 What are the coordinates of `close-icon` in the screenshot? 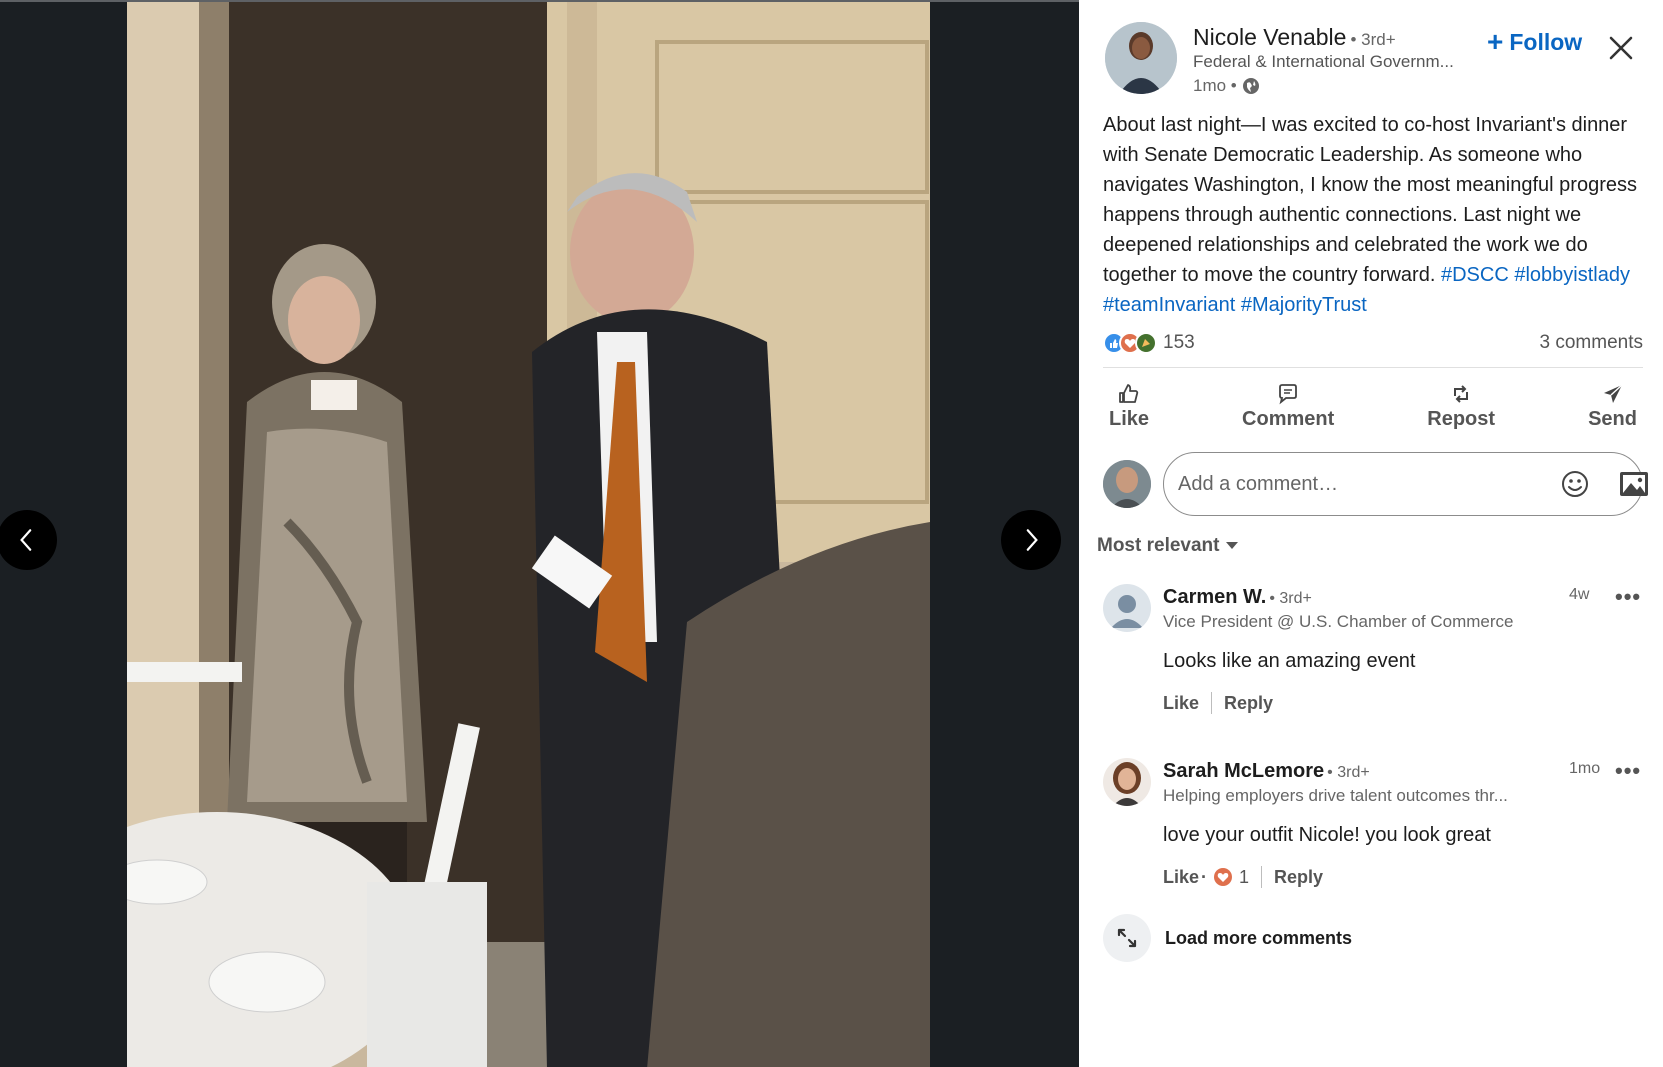 It's located at (1621, 48).